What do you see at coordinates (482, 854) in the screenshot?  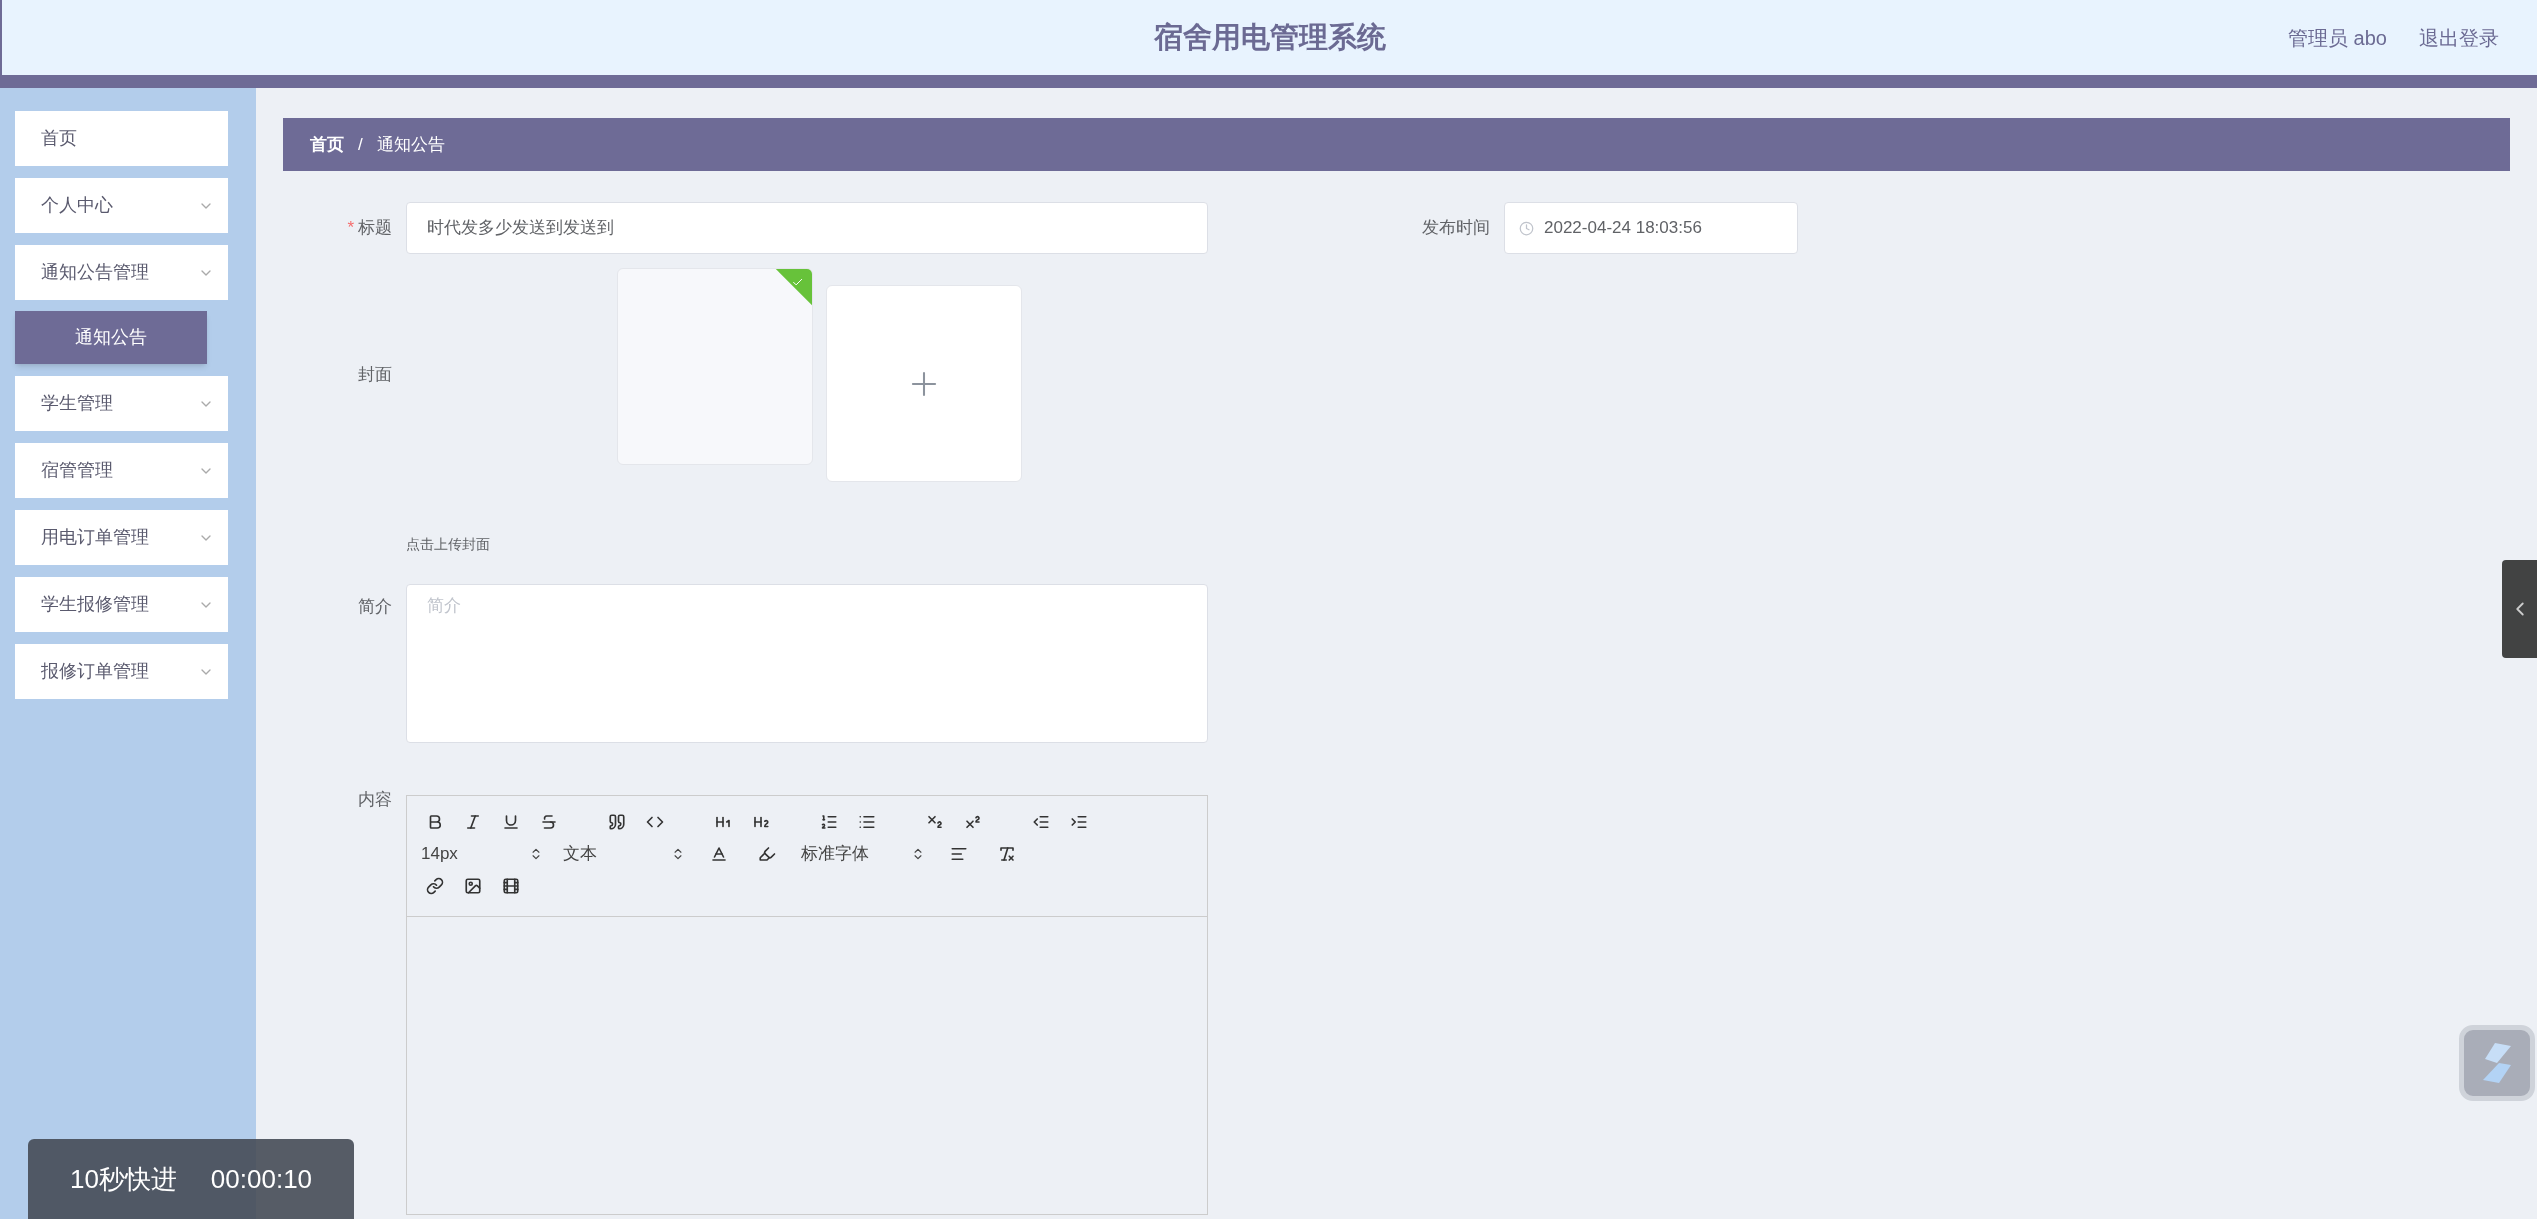 I see `font-size-select: 14px` at bounding box center [482, 854].